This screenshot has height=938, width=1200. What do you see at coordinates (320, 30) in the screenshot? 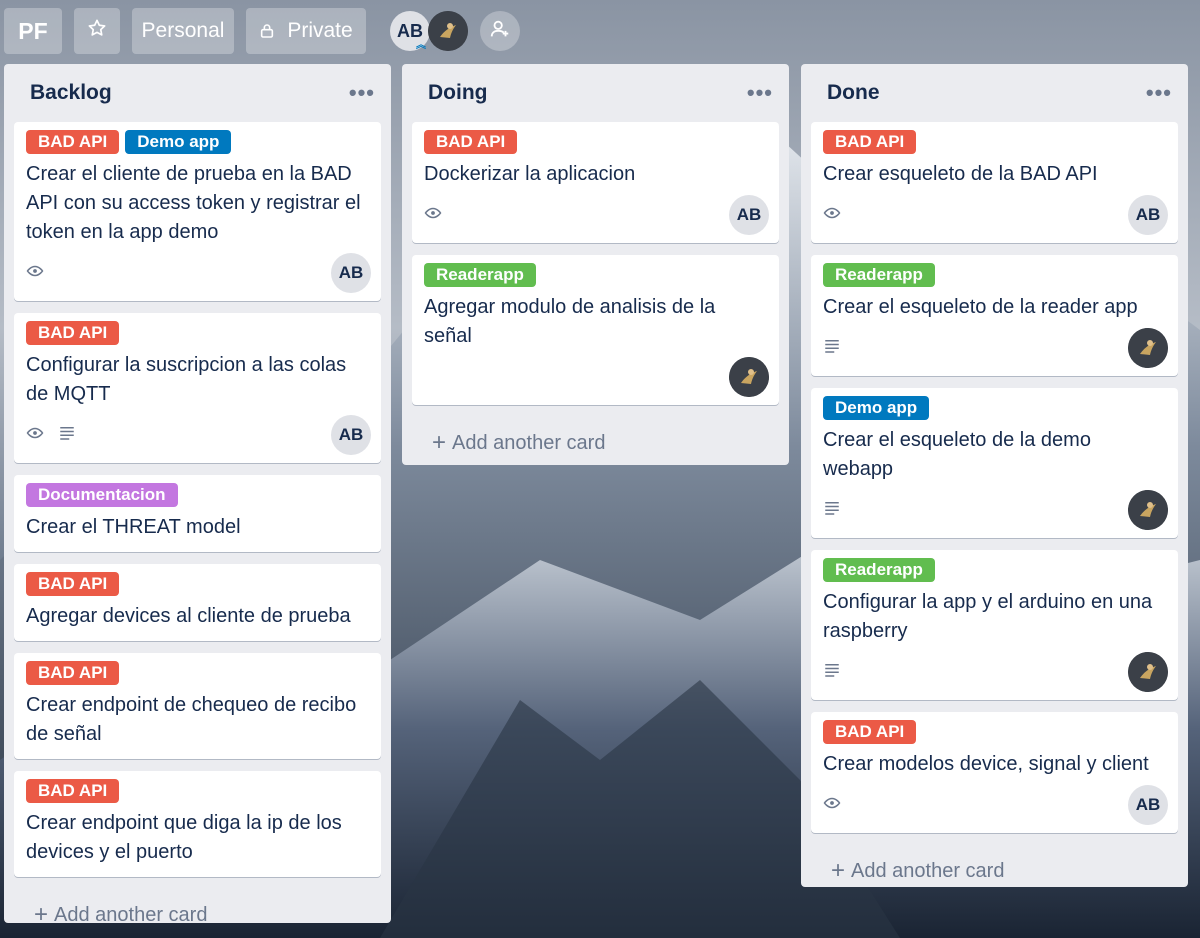
I see `visibility-label: Private` at bounding box center [320, 30].